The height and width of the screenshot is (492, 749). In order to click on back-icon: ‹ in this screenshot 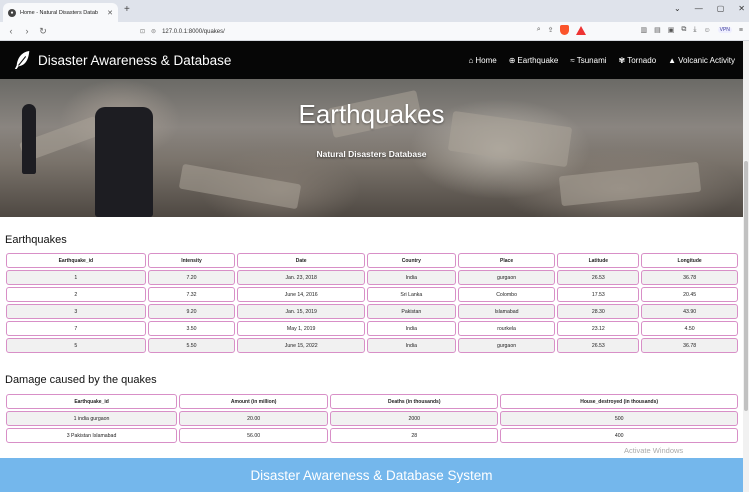, I will do `click(11, 31)`.